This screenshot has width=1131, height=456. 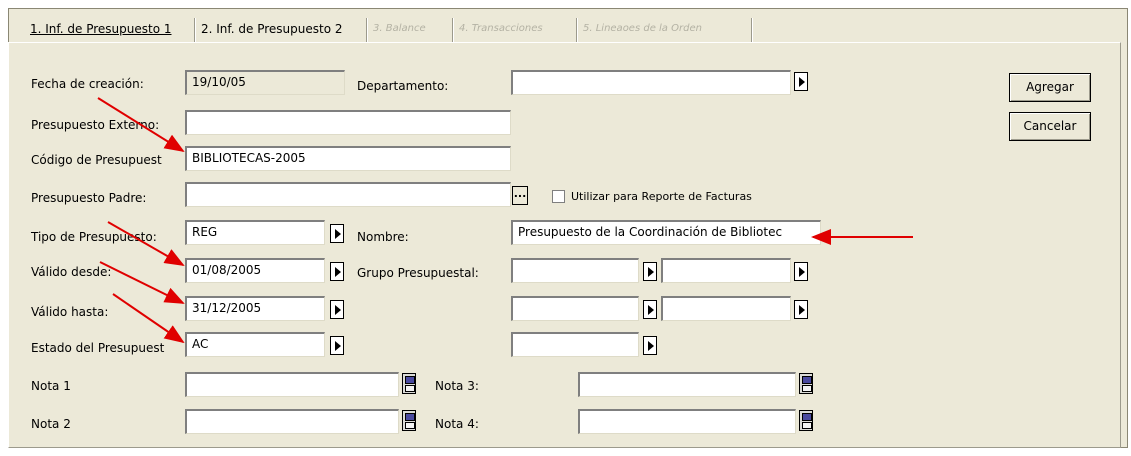 I want to click on valido-desde-dropdown-icon, so click(x=337, y=271).